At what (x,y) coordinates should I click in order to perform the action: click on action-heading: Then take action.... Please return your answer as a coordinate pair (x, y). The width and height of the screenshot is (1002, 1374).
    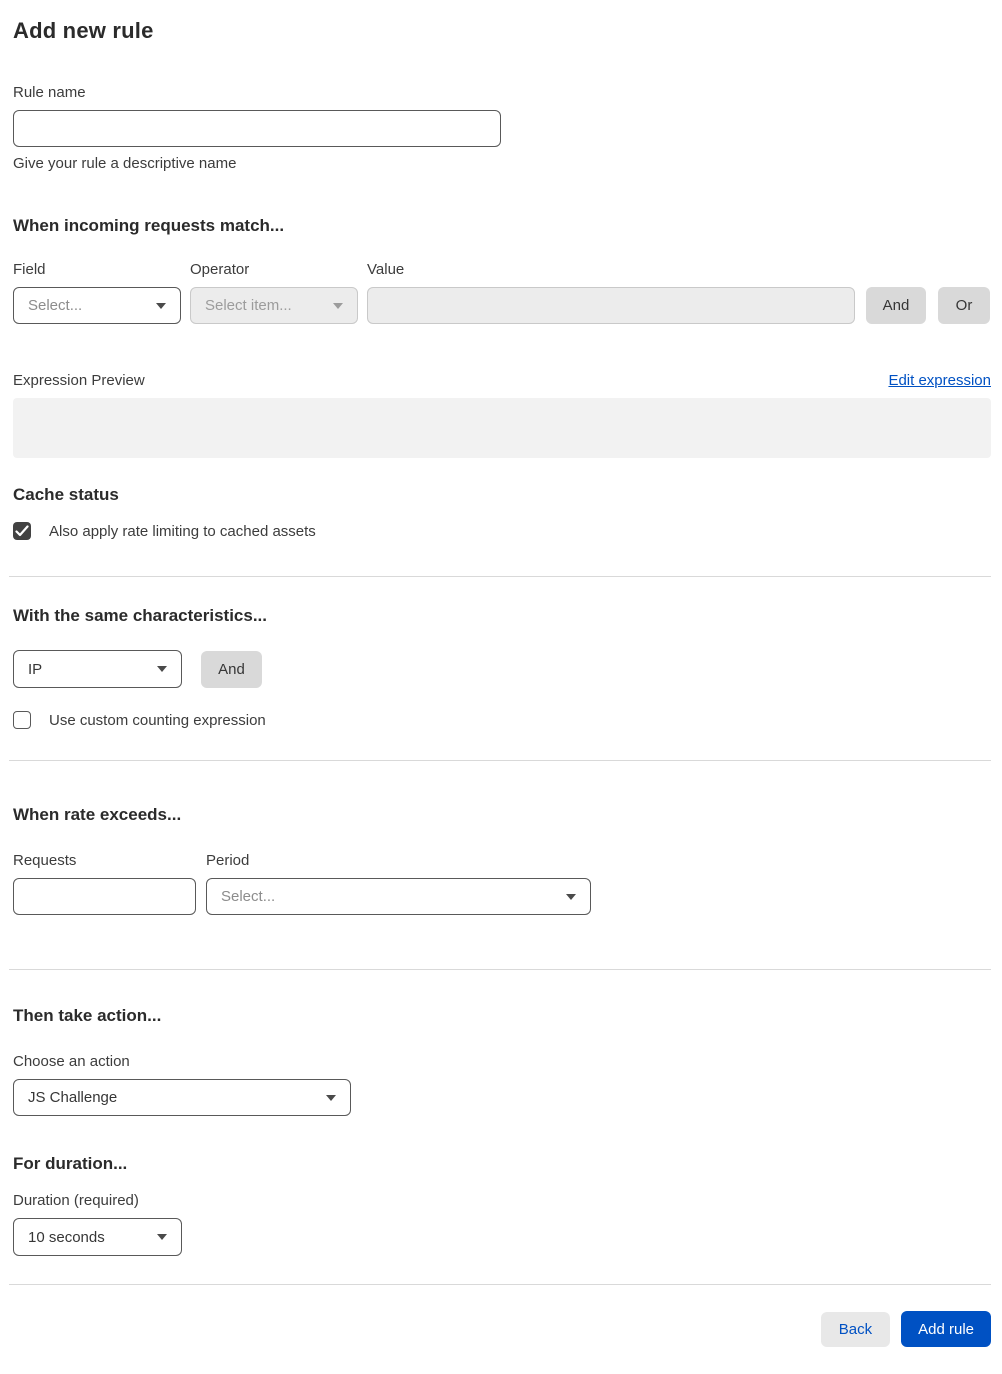
    Looking at the image, I should click on (87, 1015).